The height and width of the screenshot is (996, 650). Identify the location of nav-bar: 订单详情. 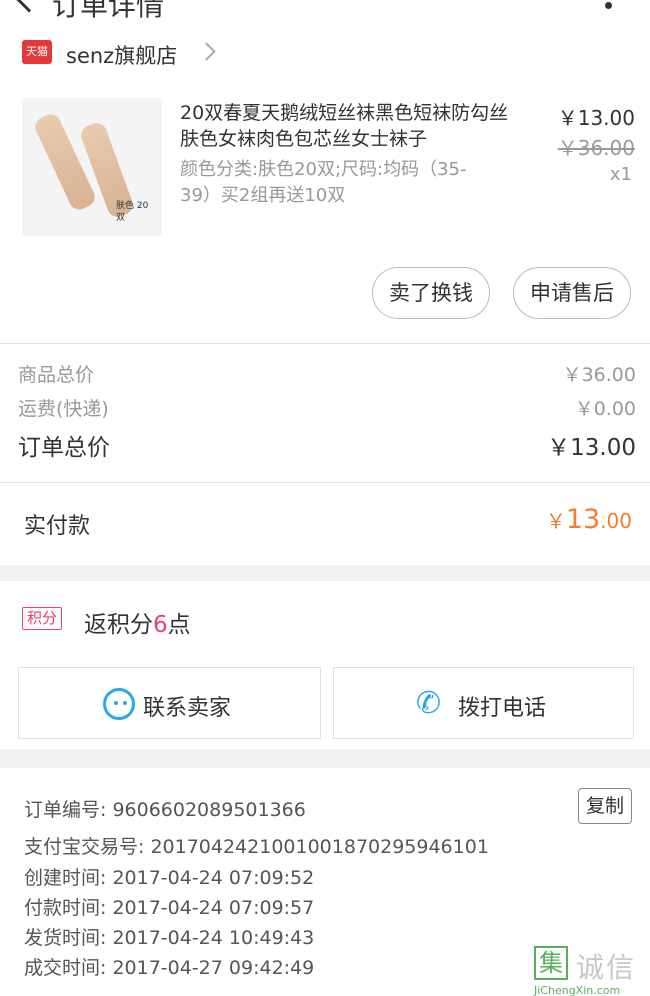
(325, 15).